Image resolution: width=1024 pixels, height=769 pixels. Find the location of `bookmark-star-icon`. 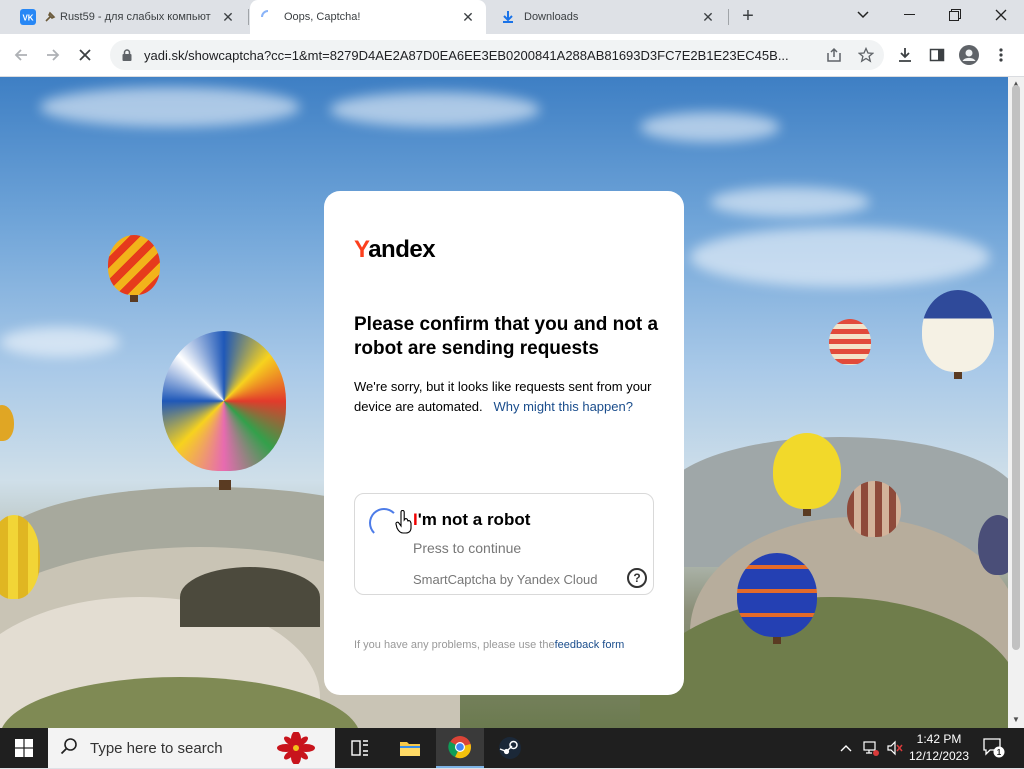

bookmark-star-icon is located at coordinates (866, 55).